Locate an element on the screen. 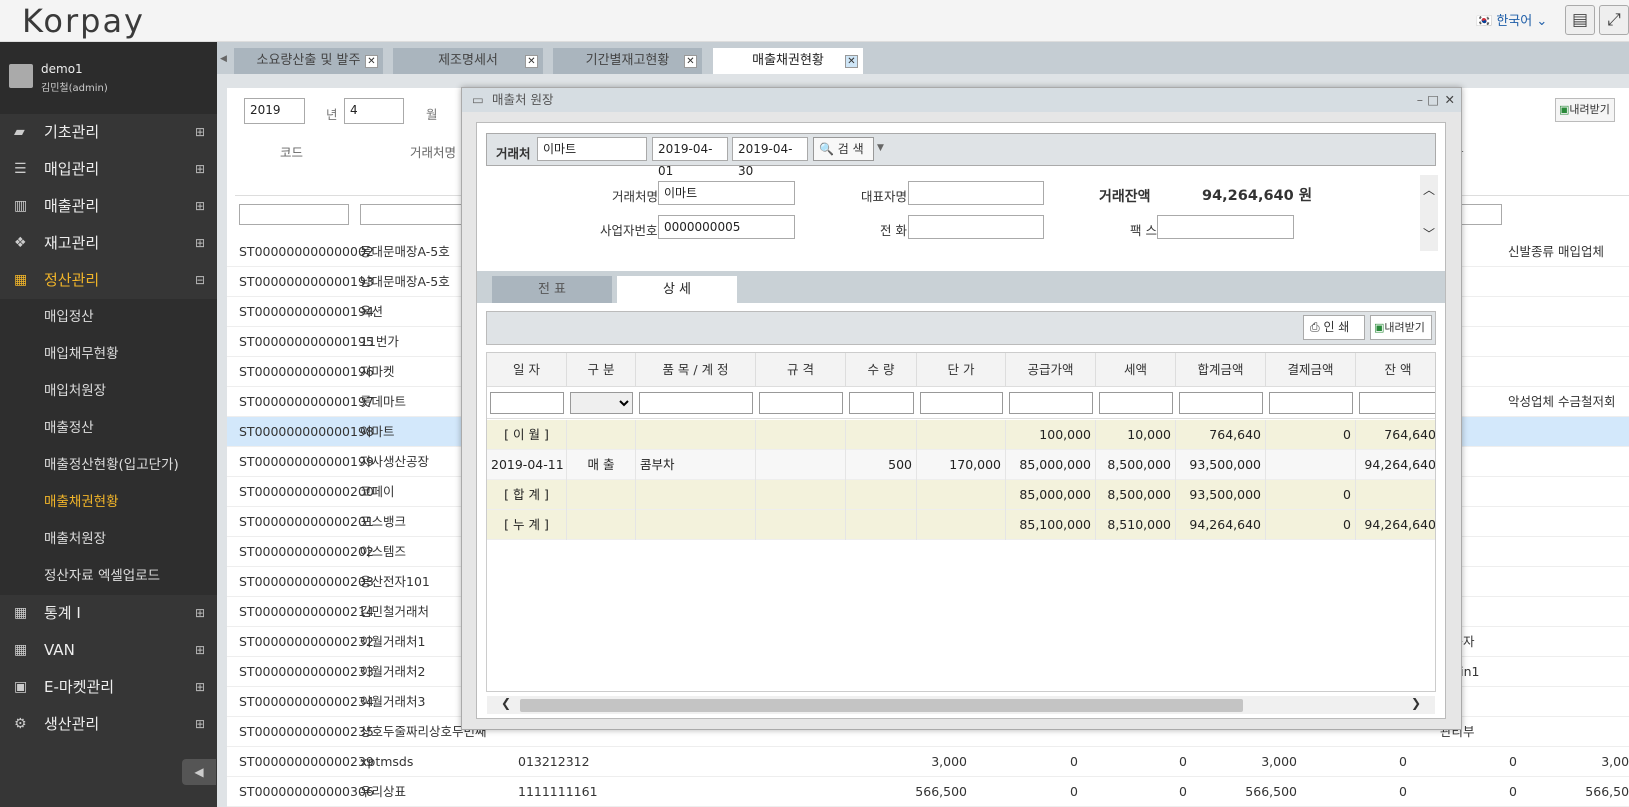 Image resolution: width=1629 pixels, height=807 pixels. client-input: 이마트 is located at coordinates (592, 149).